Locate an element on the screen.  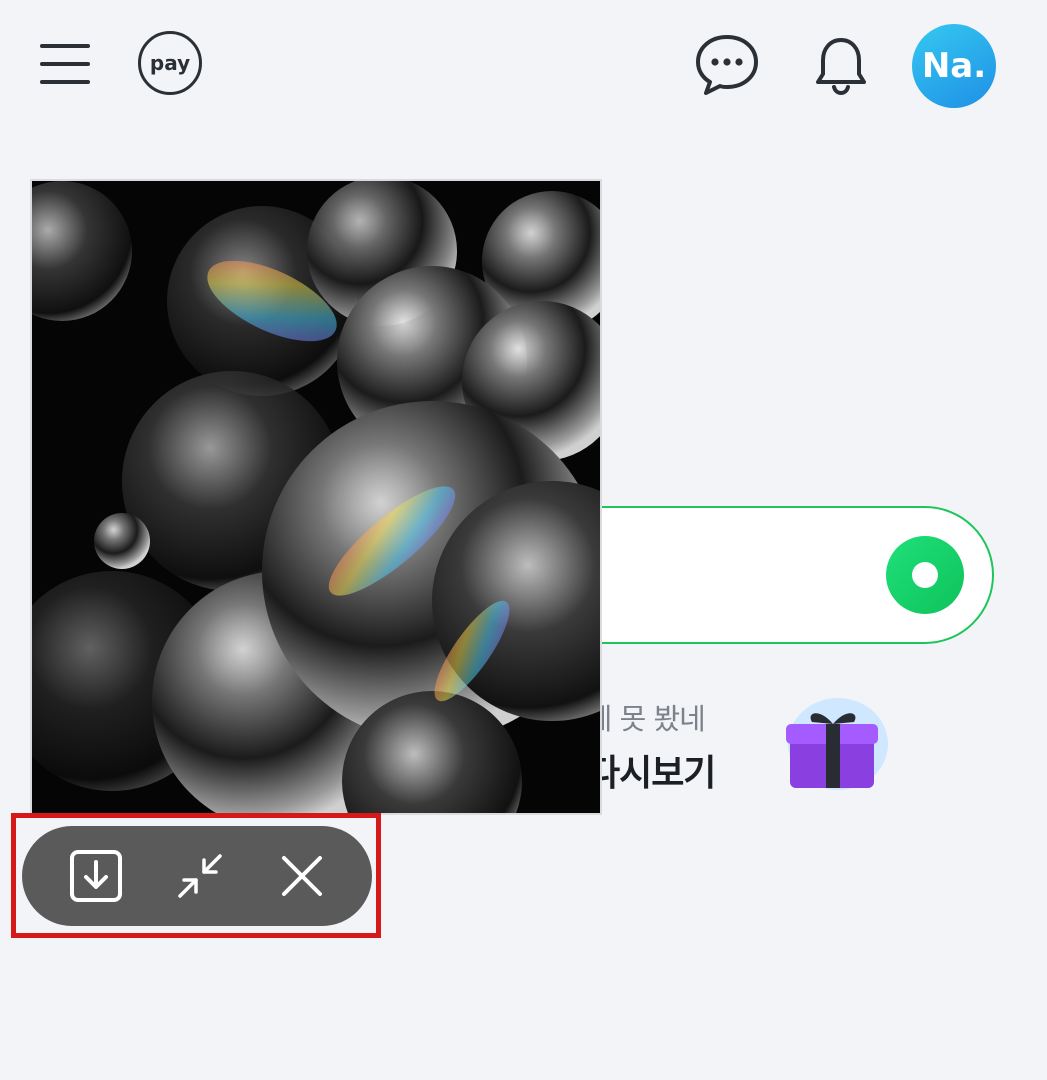
search-icon is located at coordinates (925, 575).